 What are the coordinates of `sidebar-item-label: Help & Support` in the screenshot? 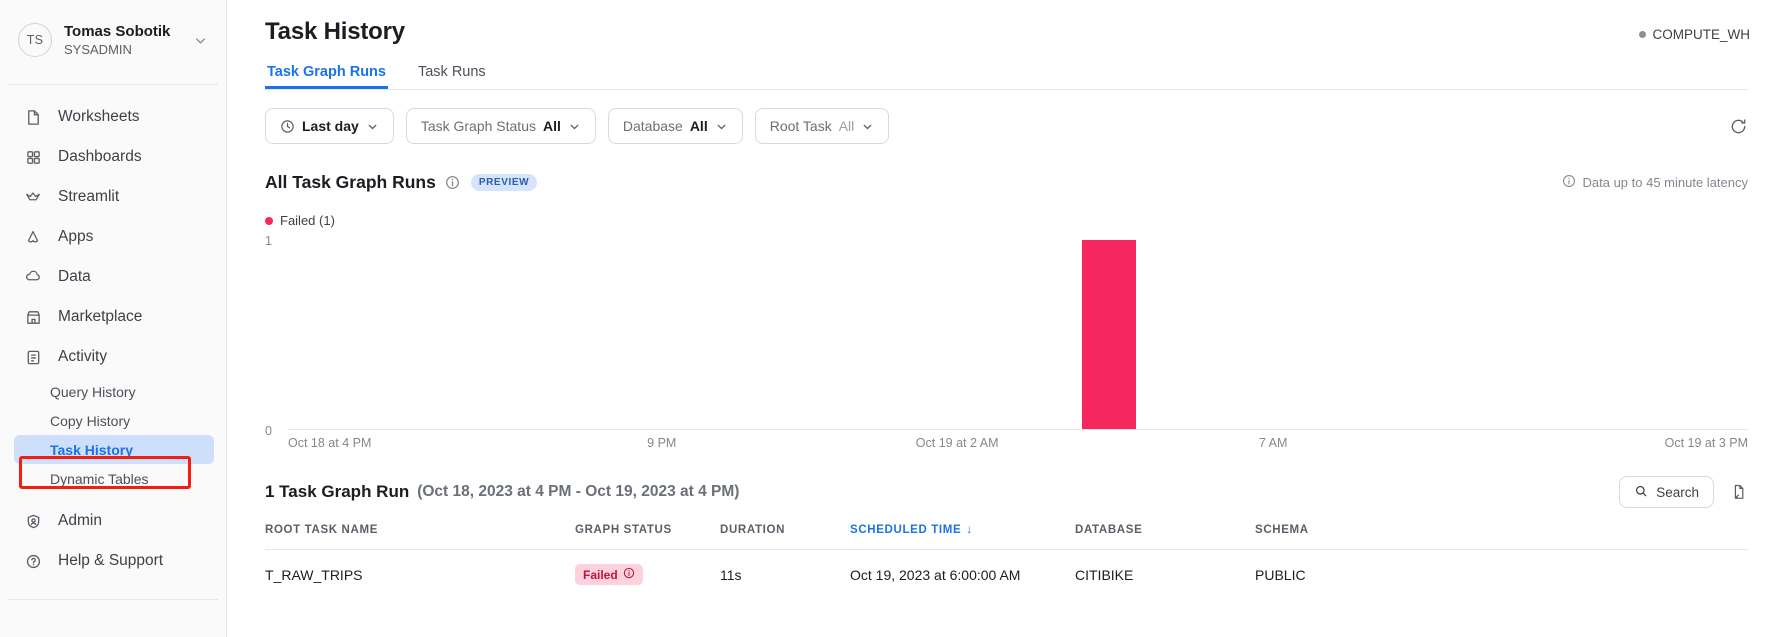 It's located at (111, 560).